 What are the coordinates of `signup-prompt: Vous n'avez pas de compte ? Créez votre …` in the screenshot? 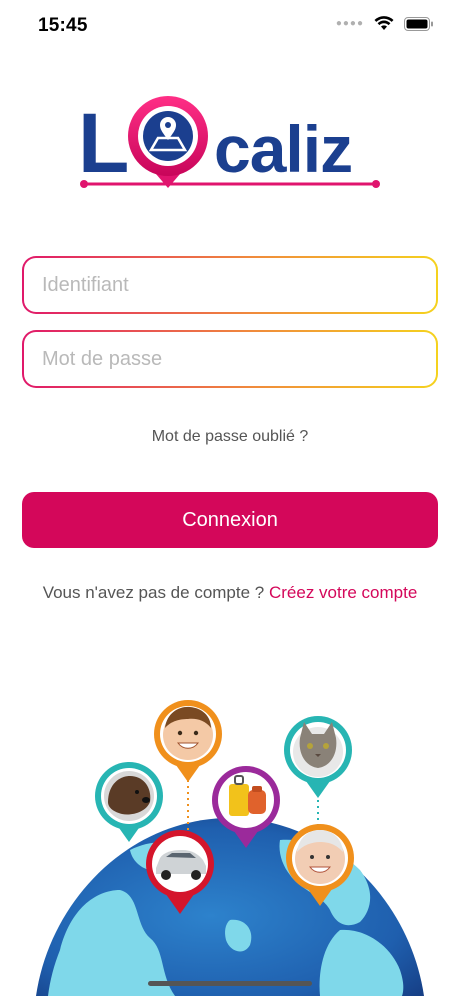 It's located at (230, 593).